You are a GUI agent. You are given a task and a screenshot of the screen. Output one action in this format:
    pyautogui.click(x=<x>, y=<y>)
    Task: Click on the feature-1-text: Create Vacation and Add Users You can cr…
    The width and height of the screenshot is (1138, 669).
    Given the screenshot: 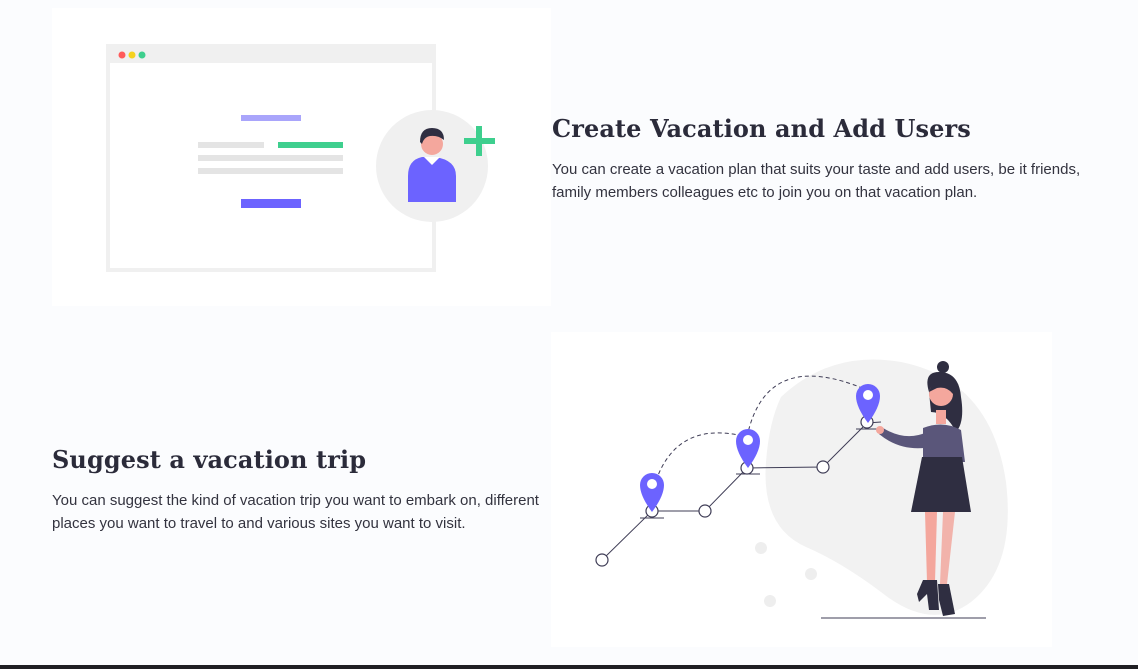 What is the action you would take?
    pyautogui.click(x=832, y=158)
    